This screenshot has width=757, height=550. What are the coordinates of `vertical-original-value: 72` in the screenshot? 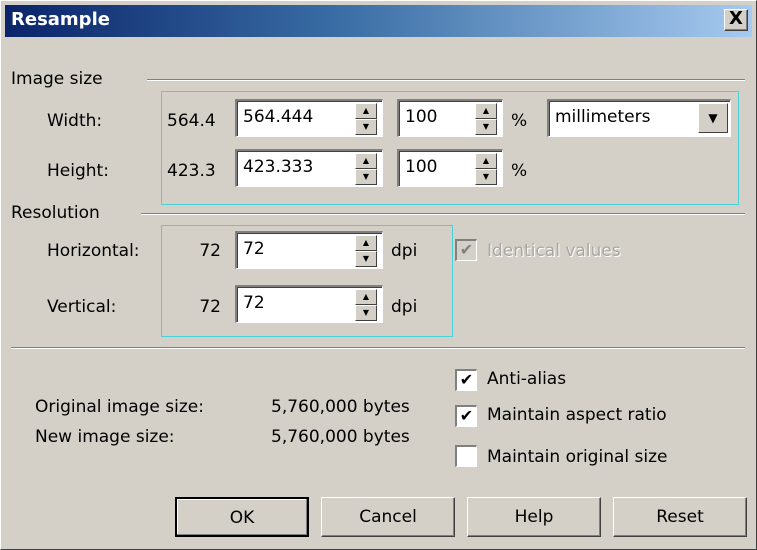 It's located at (210, 307).